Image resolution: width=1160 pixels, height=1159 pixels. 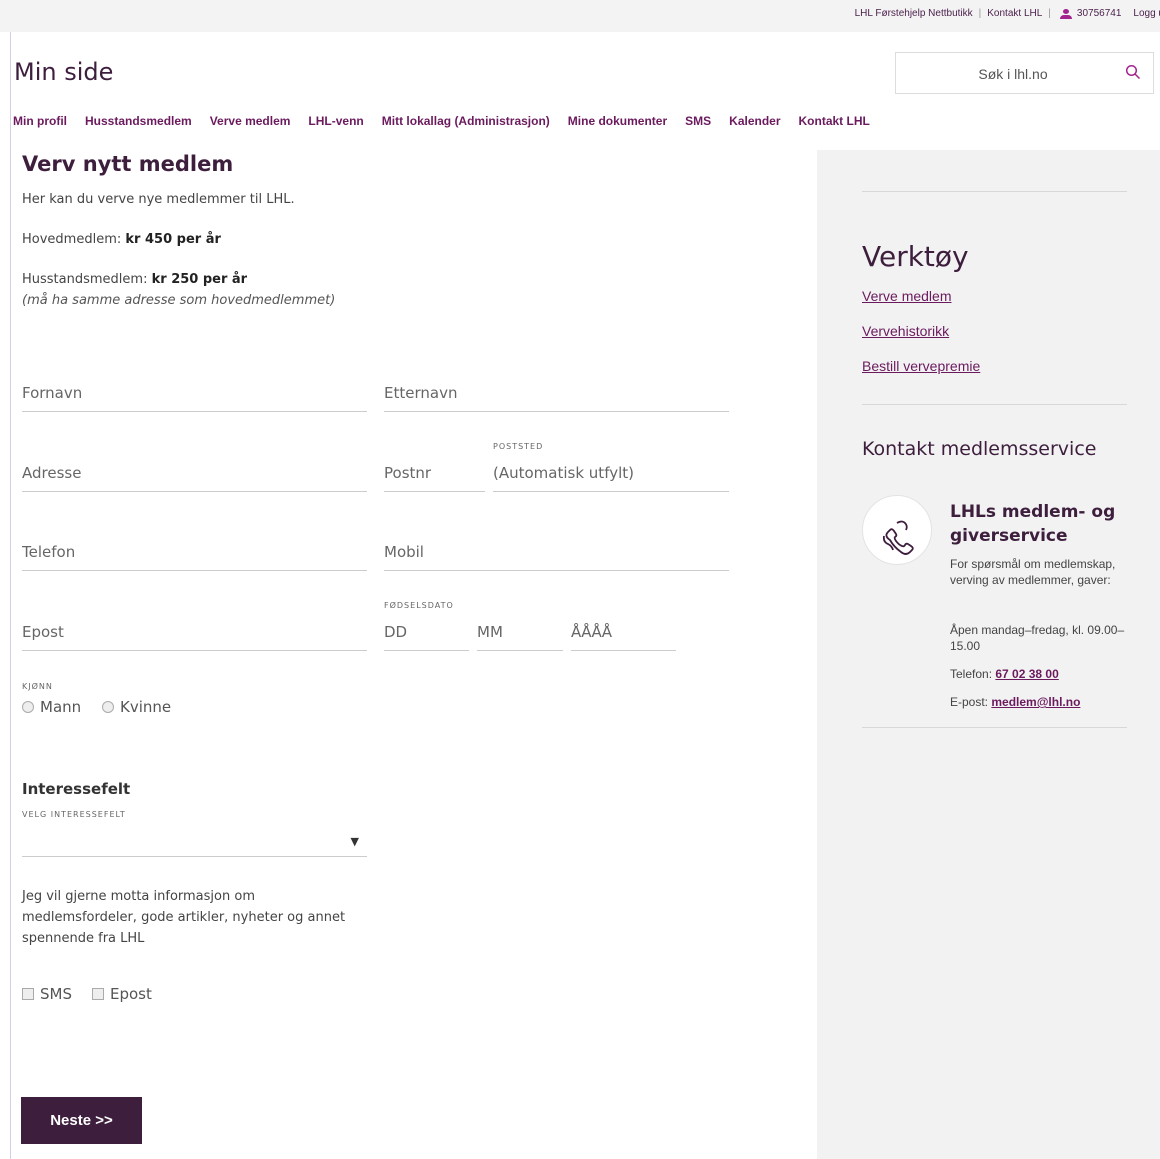 I want to click on logout-link: Logg u, so click(x=1146, y=13).